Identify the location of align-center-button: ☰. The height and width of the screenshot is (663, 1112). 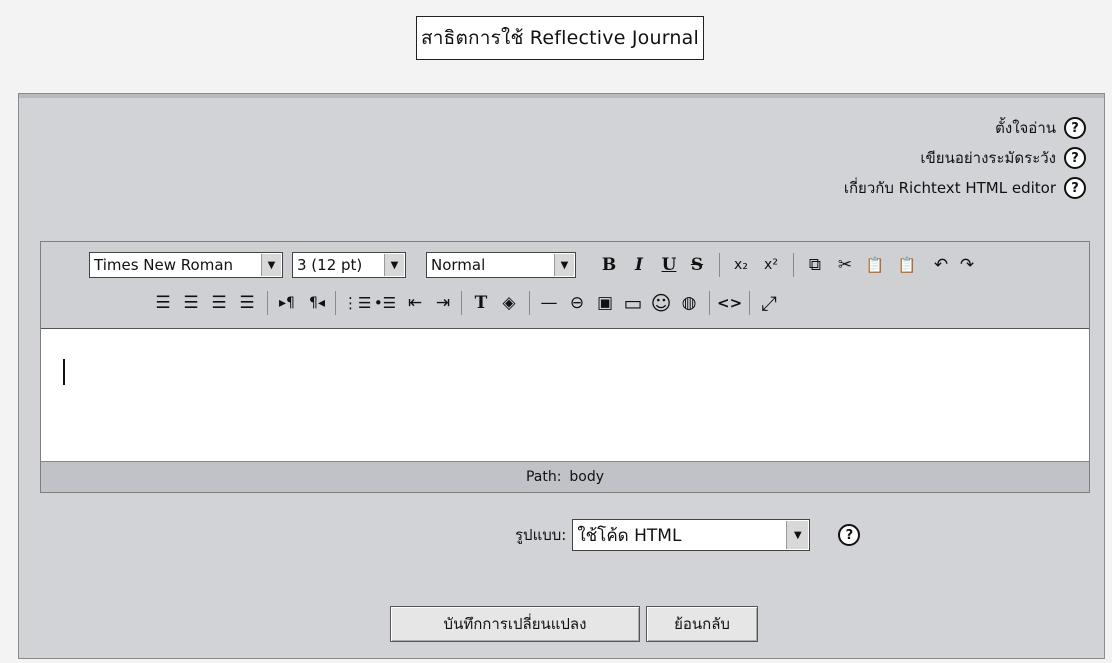
(191, 303).